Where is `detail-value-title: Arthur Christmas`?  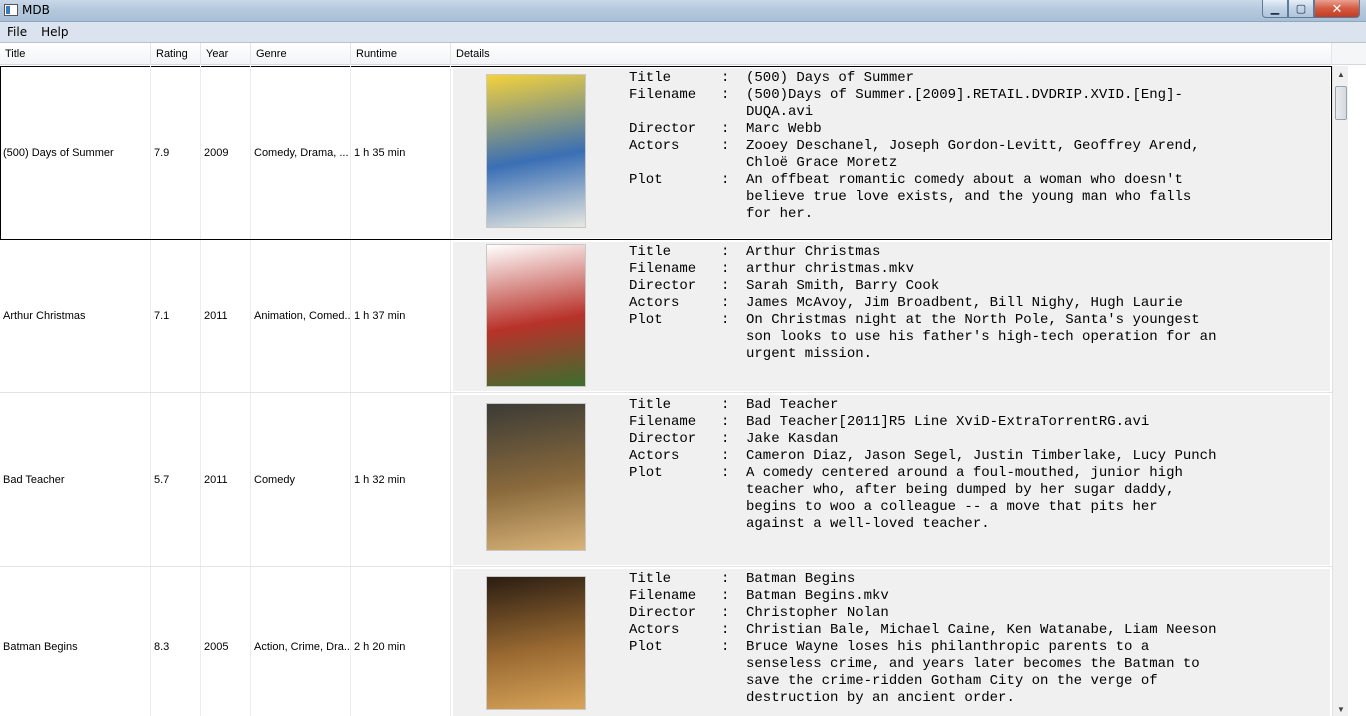 detail-value-title: Arthur Christmas is located at coordinates (813, 252).